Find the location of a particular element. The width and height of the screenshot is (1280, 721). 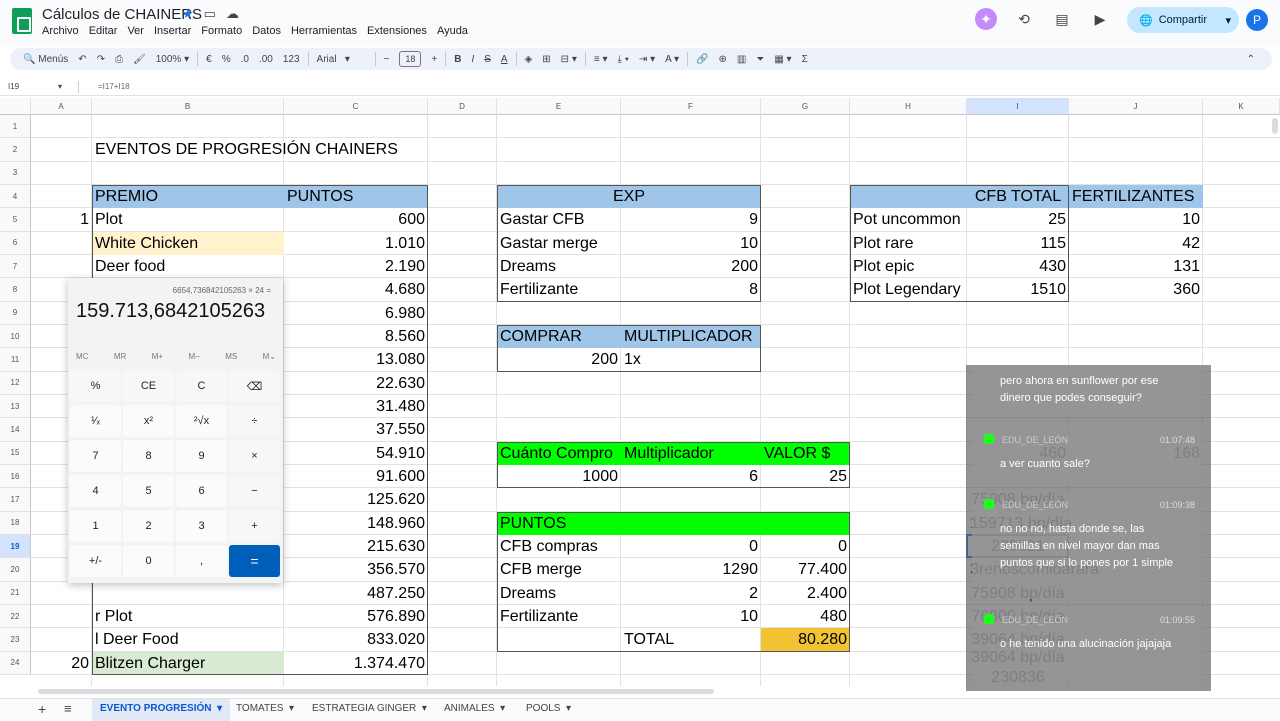

sheet-tab-2: TOMATES ▾ is located at coordinates (265, 708).